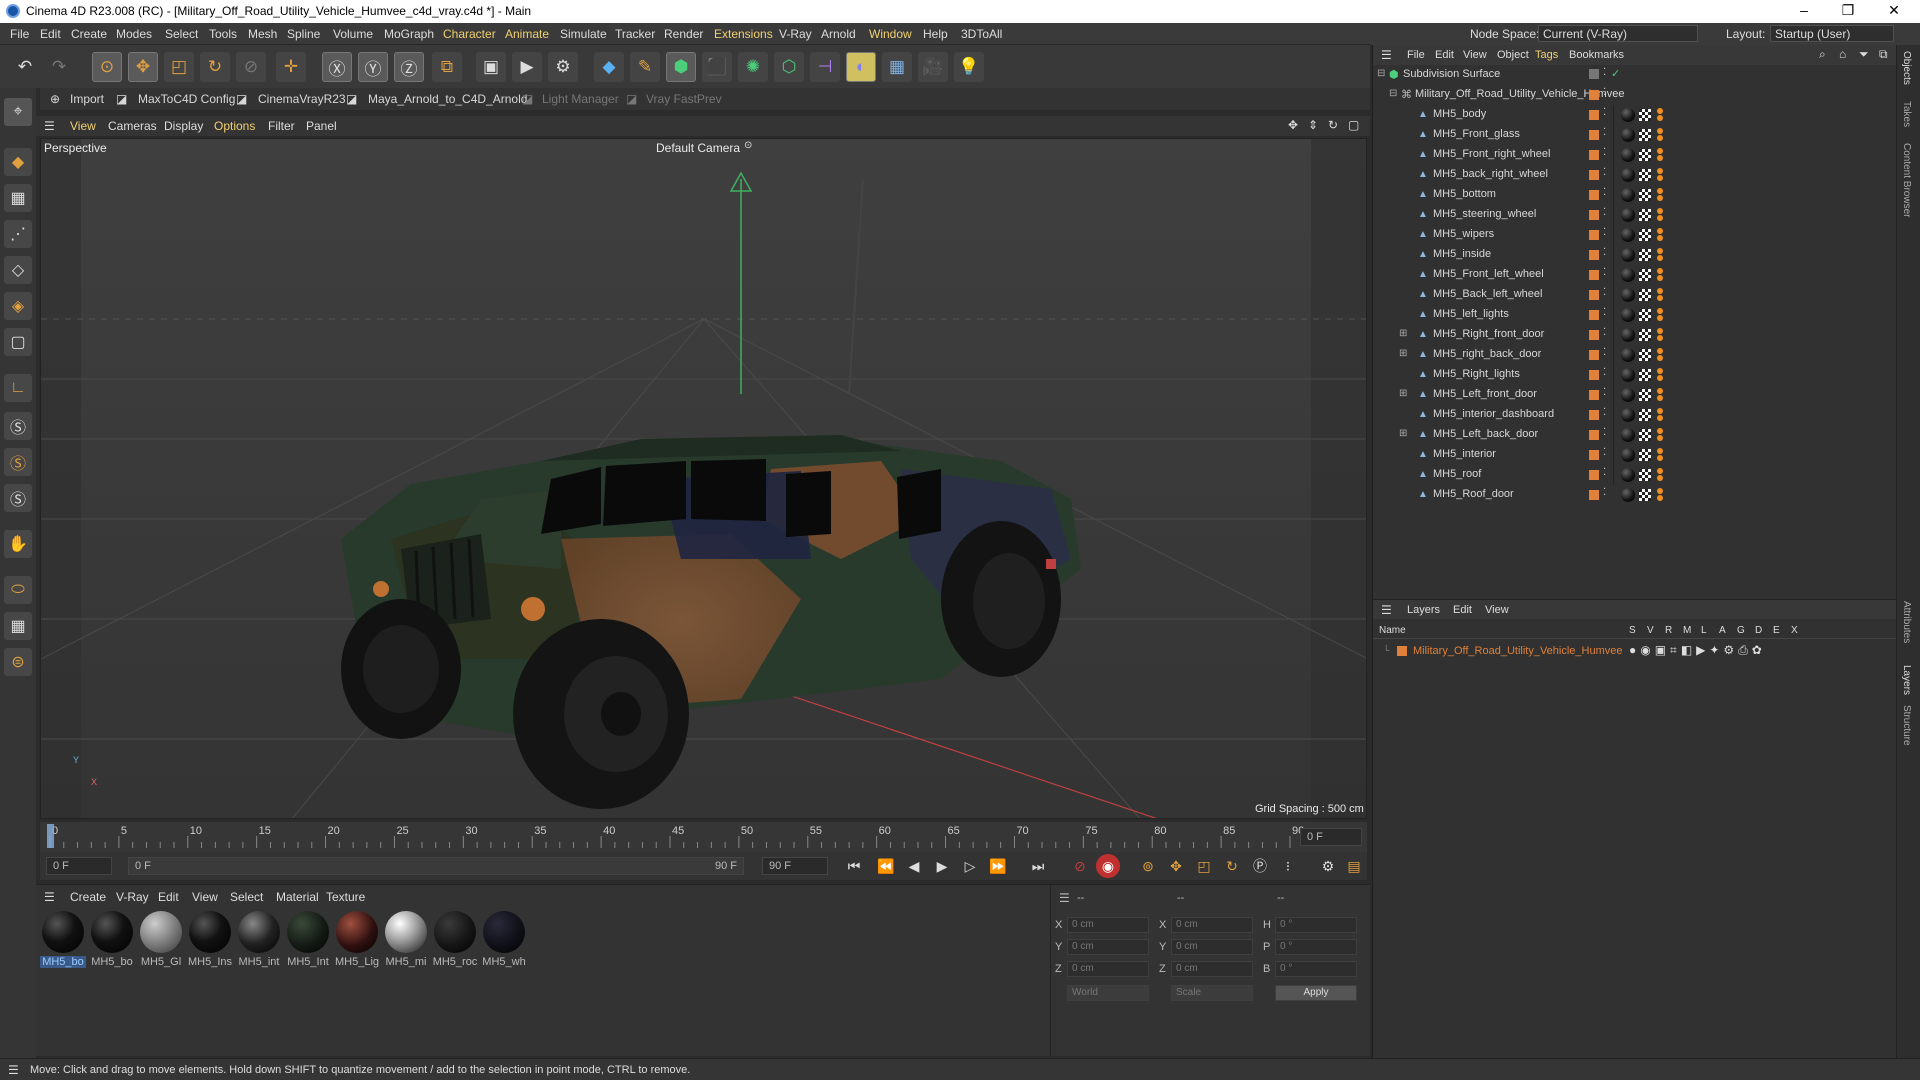 Image resolution: width=1920 pixels, height=1080 pixels. What do you see at coordinates (1650, 630) in the screenshot?
I see `layer-flag-header: V` at bounding box center [1650, 630].